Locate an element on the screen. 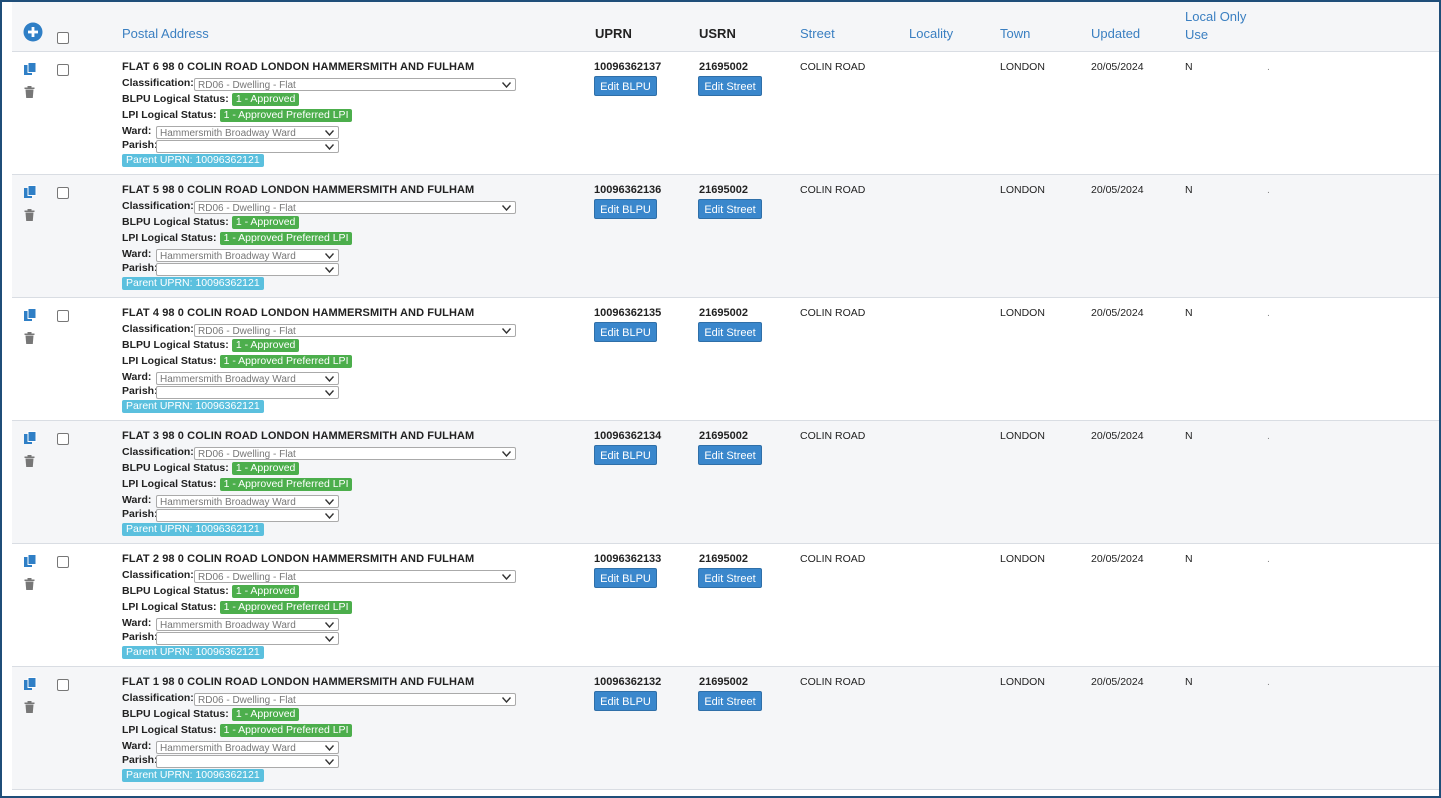 This screenshot has width=1441, height=798. ward-label: Ward: is located at coordinates (137, 131).